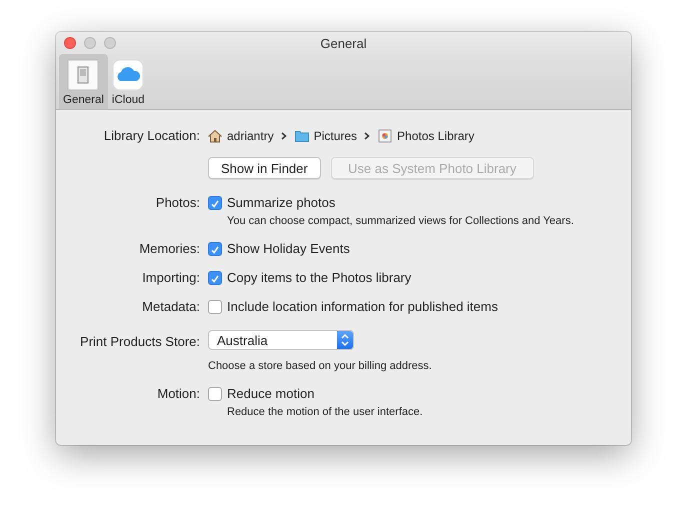  Describe the element at coordinates (169, 249) in the screenshot. I see `field-label: Memories:` at that location.